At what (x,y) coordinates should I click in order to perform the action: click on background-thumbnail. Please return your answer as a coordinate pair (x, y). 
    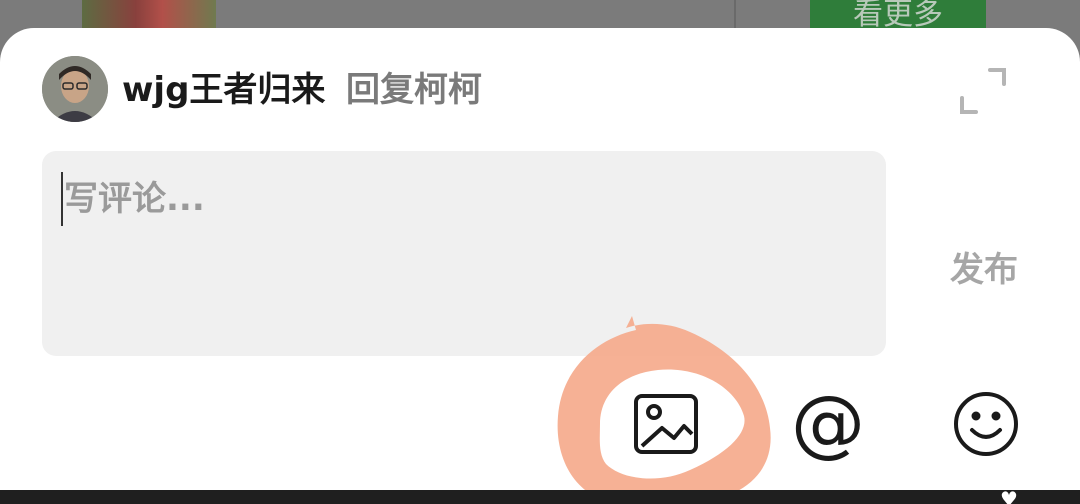
    Looking at the image, I should click on (149, 15).